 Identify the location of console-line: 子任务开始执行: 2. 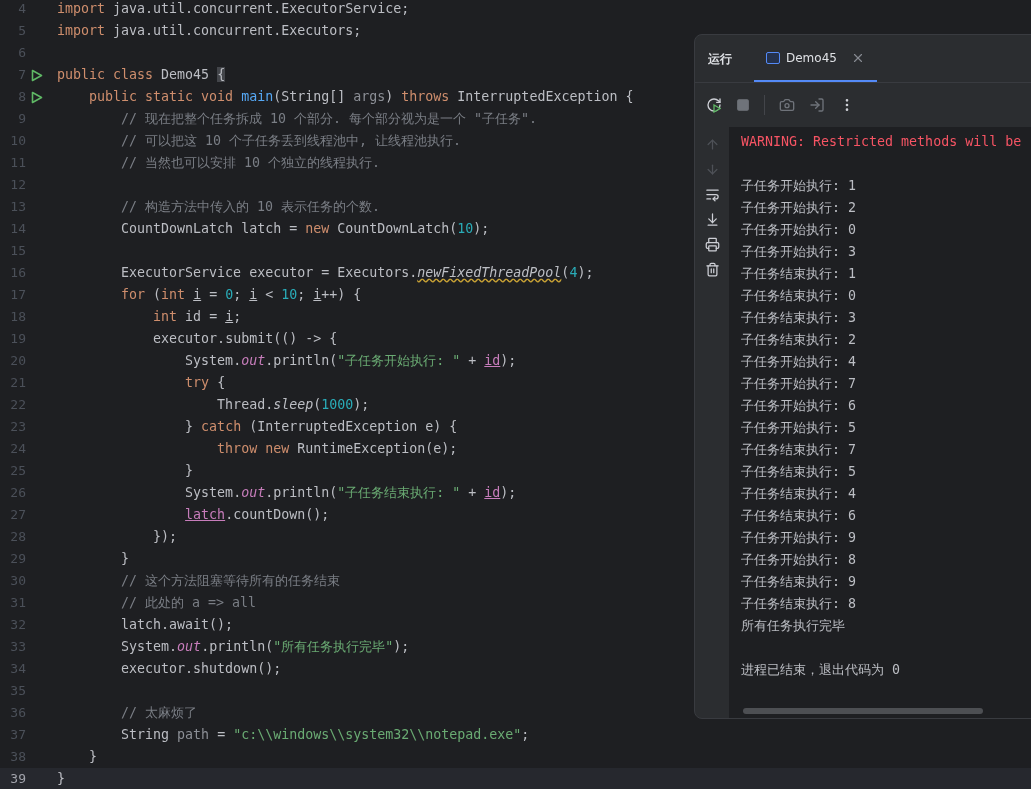
(799, 208).